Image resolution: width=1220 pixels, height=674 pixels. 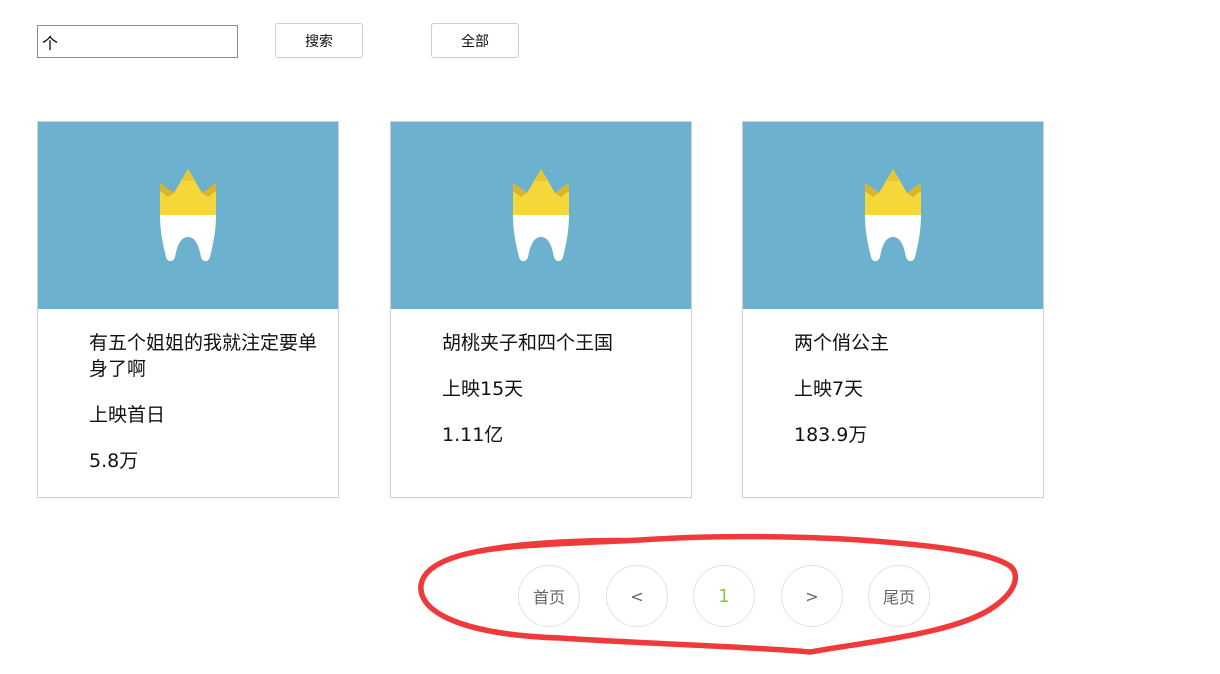 I want to click on movie-title: 有五个姐姐的我就注定要单身了啊, so click(x=203, y=356).